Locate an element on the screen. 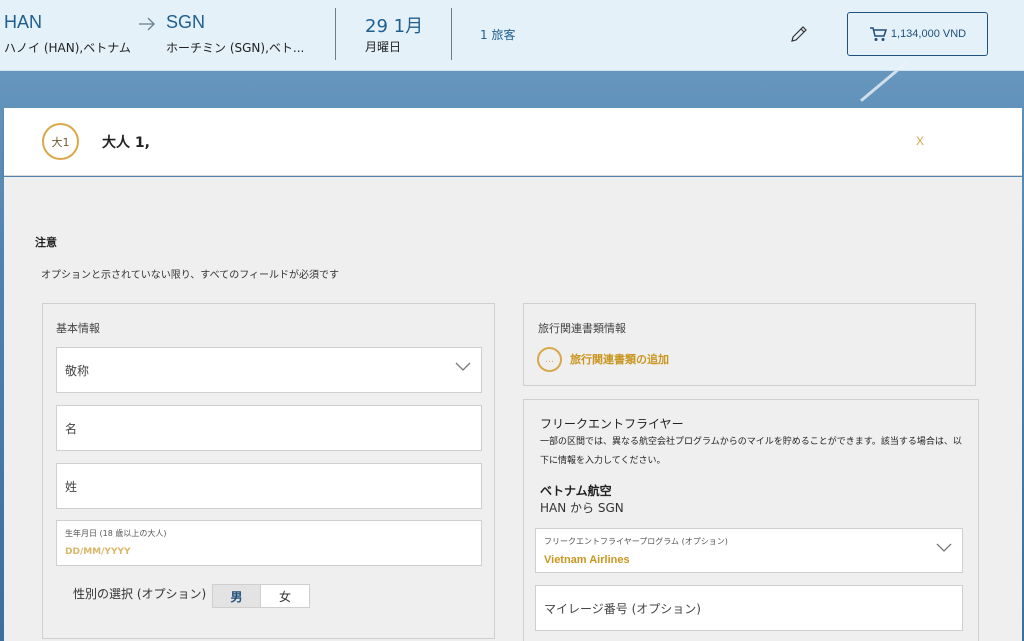 The width and height of the screenshot is (1024, 641). origin-name: ハノイ (HAN),ベトナム is located at coordinates (67, 48).